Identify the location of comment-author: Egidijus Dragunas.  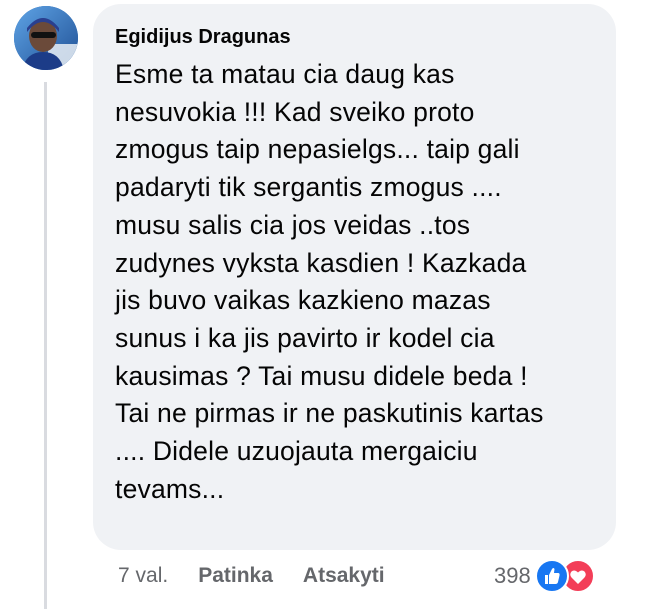
(353, 37).